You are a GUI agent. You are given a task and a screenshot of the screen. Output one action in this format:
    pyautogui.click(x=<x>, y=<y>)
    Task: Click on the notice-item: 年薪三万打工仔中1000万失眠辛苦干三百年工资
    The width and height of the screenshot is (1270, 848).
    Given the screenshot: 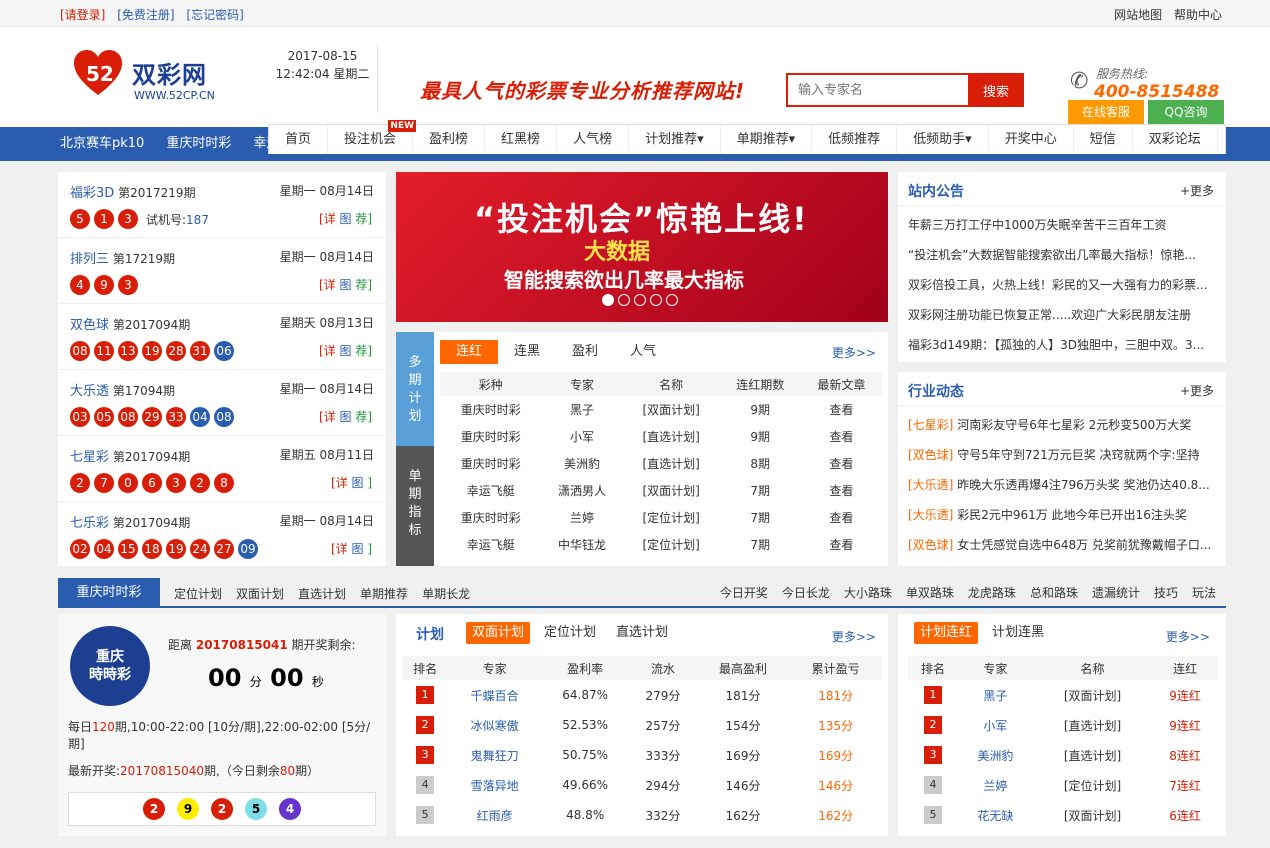 What is the action you would take?
    pyautogui.click(x=1062, y=225)
    